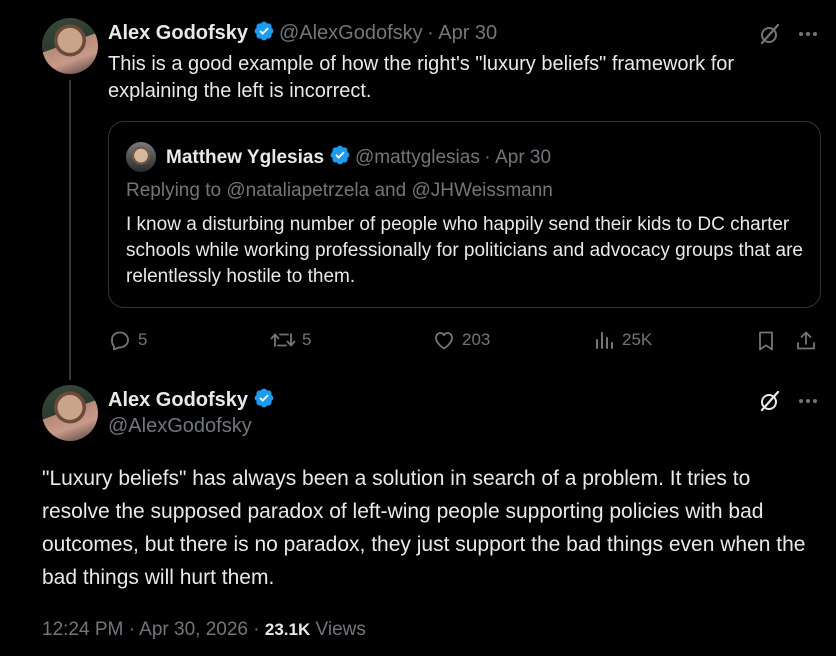 Image resolution: width=836 pixels, height=656 pixels. I want to click on views-count: 23.1K, so click(287, 629).